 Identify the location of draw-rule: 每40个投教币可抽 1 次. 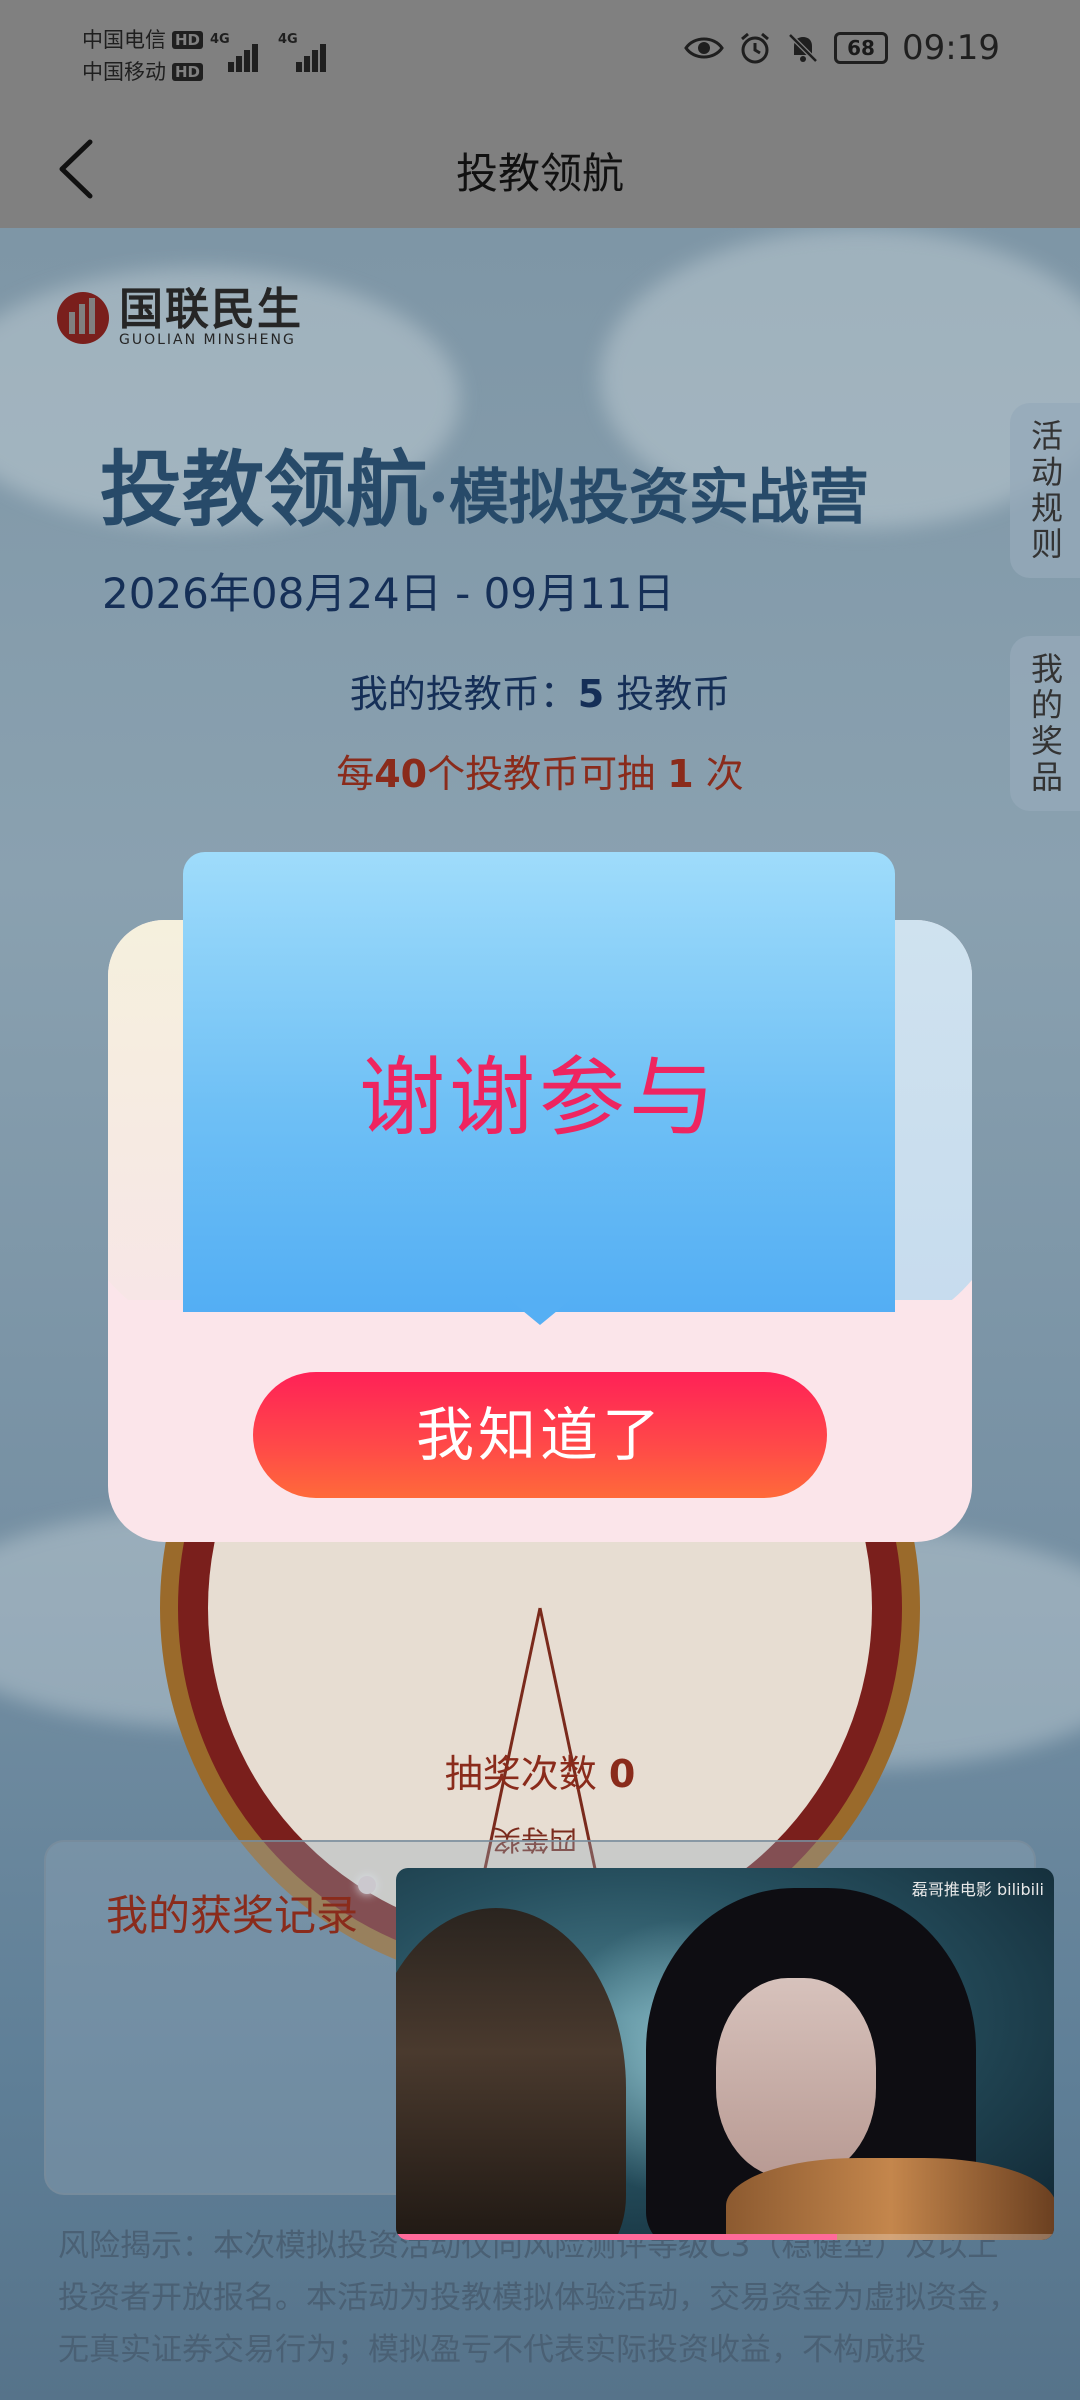
(540, 774).